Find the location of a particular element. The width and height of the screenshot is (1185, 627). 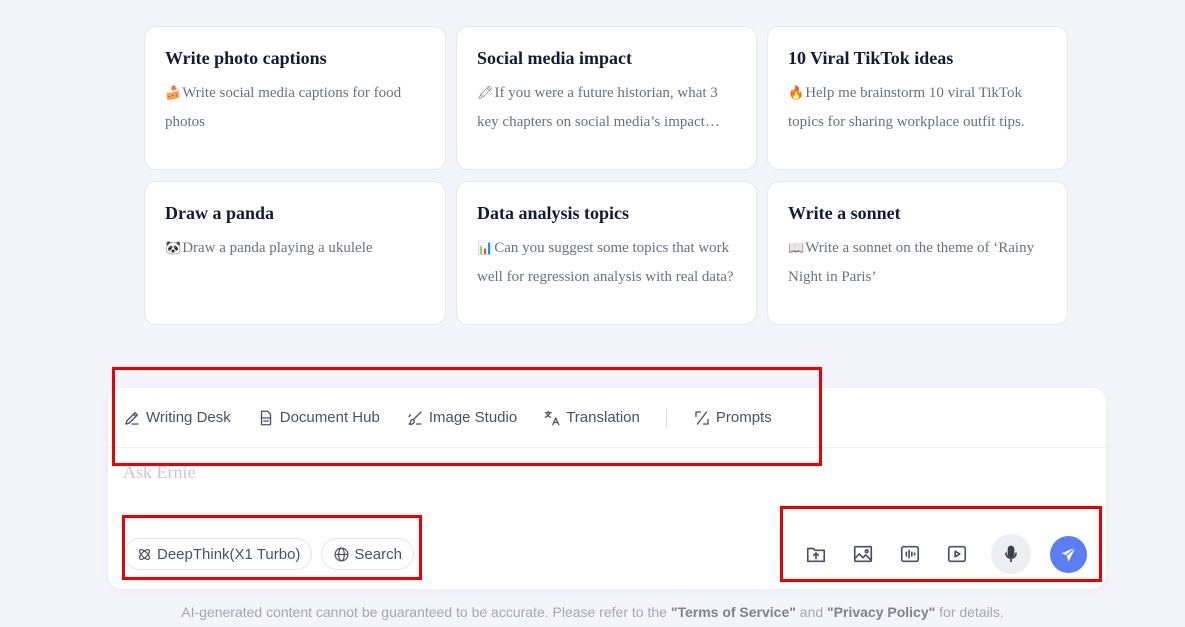

globe-icon is located at coordinates (341, 554).